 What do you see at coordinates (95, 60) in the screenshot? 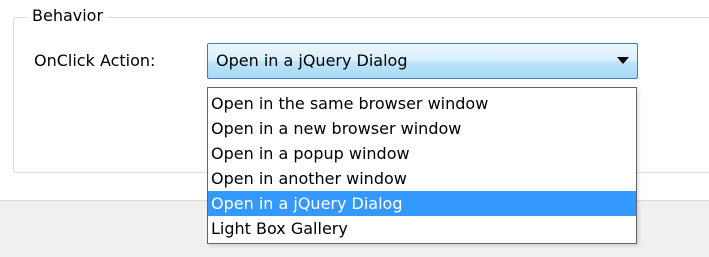
I see `onclick-action-label: OnClick Action:` at bounding box center [95, 60].